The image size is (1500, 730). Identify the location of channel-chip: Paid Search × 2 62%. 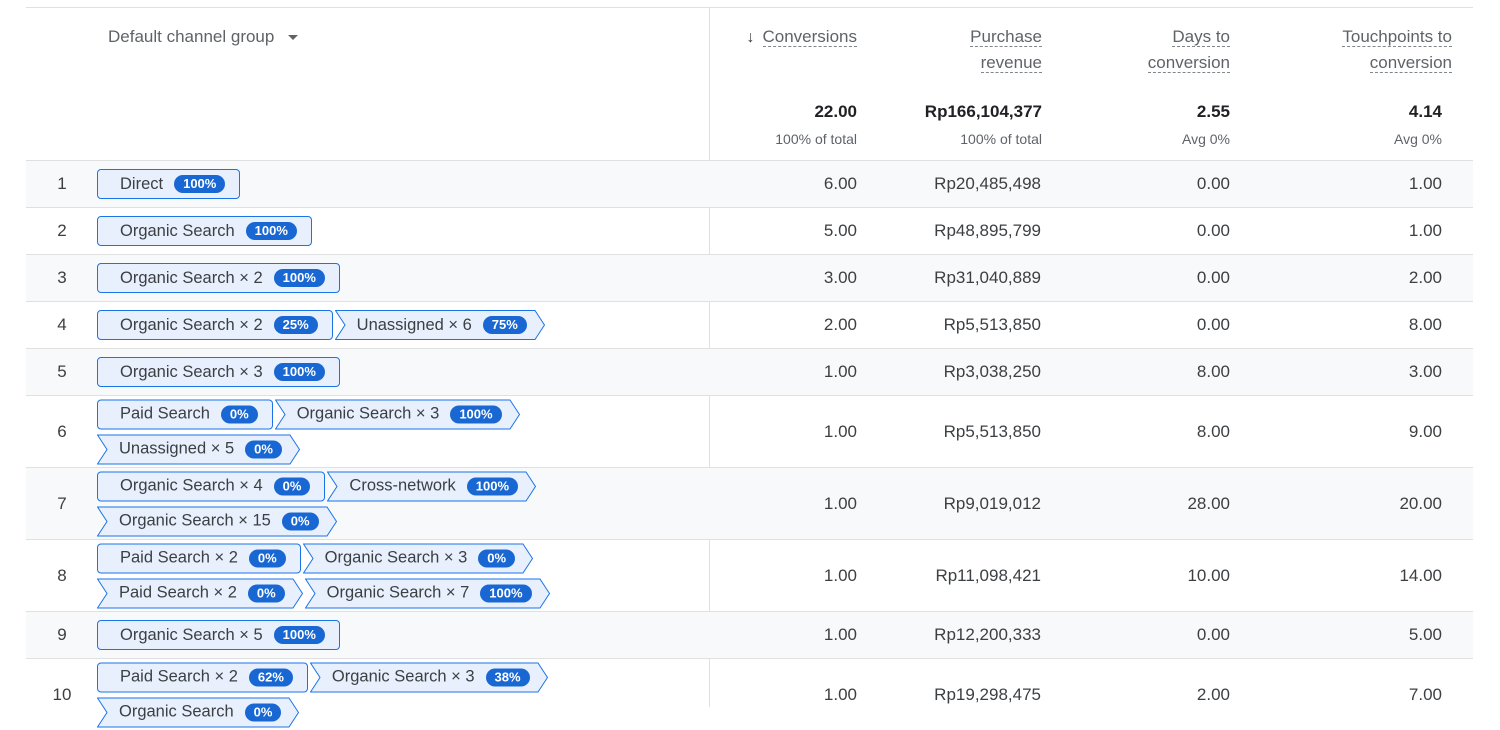
(202, 677).